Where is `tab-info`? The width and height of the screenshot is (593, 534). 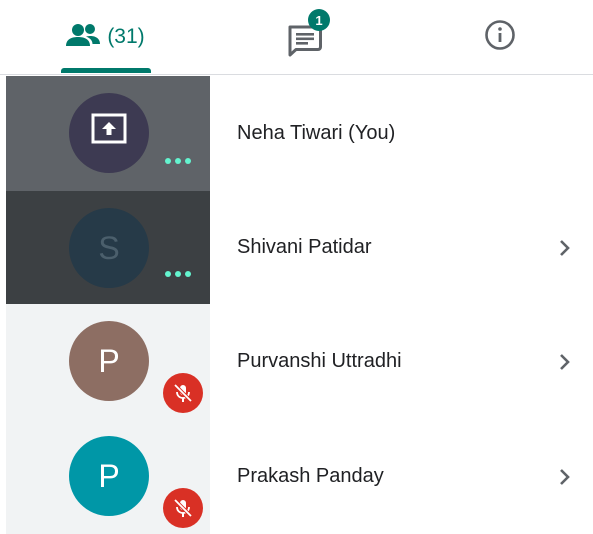
tab-info is located at coordinates (500, 37).